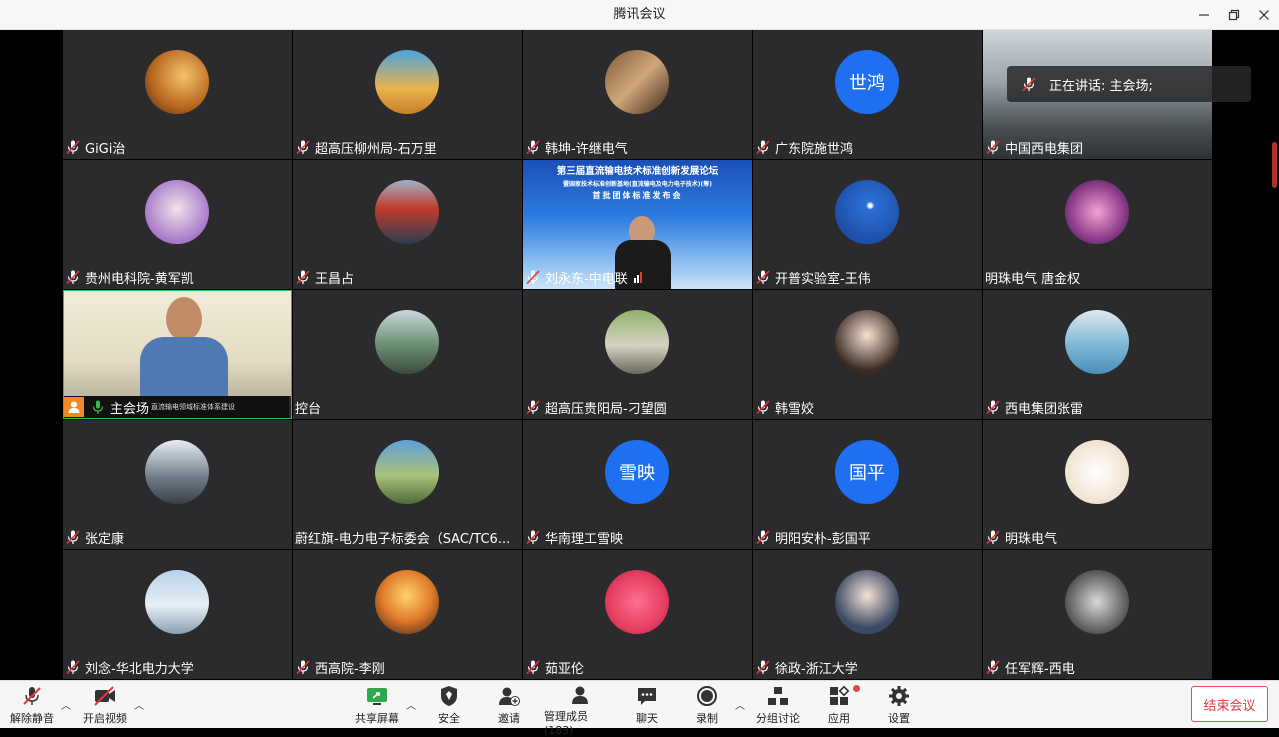 The width and height of the screenshot is (1279, 737). I want to click on participant-tile: 超高压贵阳局-刁望圆, so click(637, 354).